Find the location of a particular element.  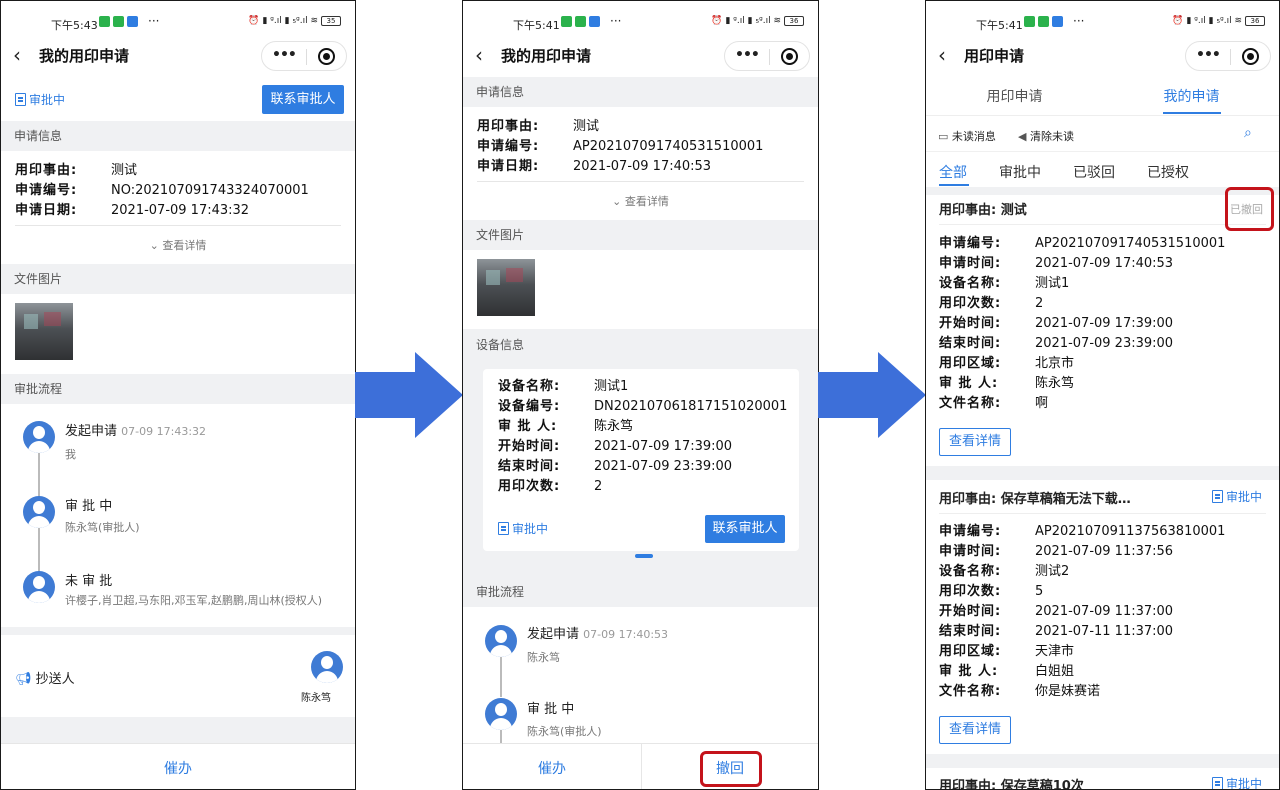

card-field-row: 申请编号: AP202107091137563810001 is located at coordinates (1104, 532).